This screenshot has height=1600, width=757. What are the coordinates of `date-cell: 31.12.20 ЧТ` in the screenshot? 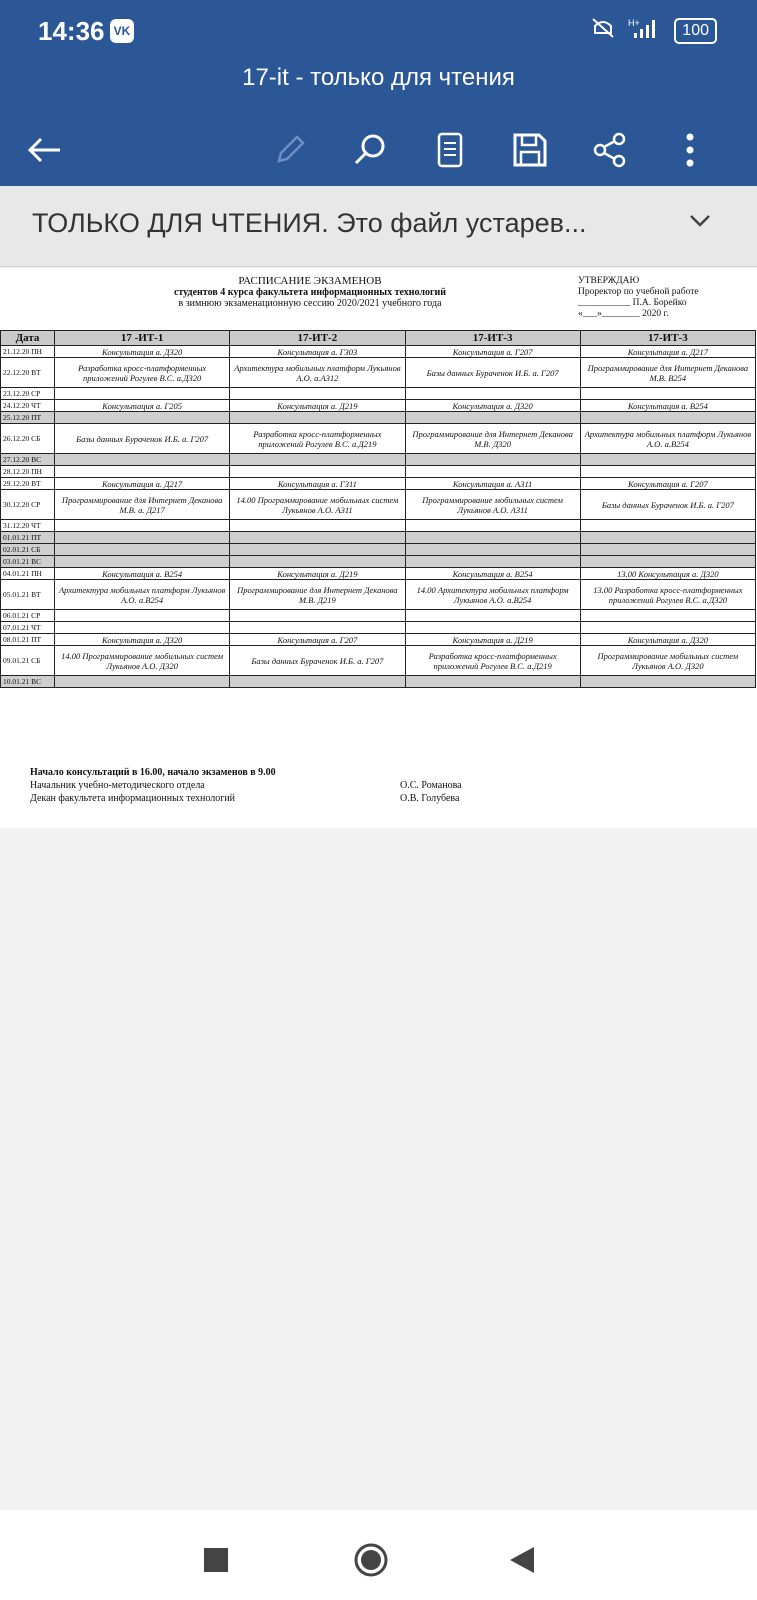 It's located at (27, 525).